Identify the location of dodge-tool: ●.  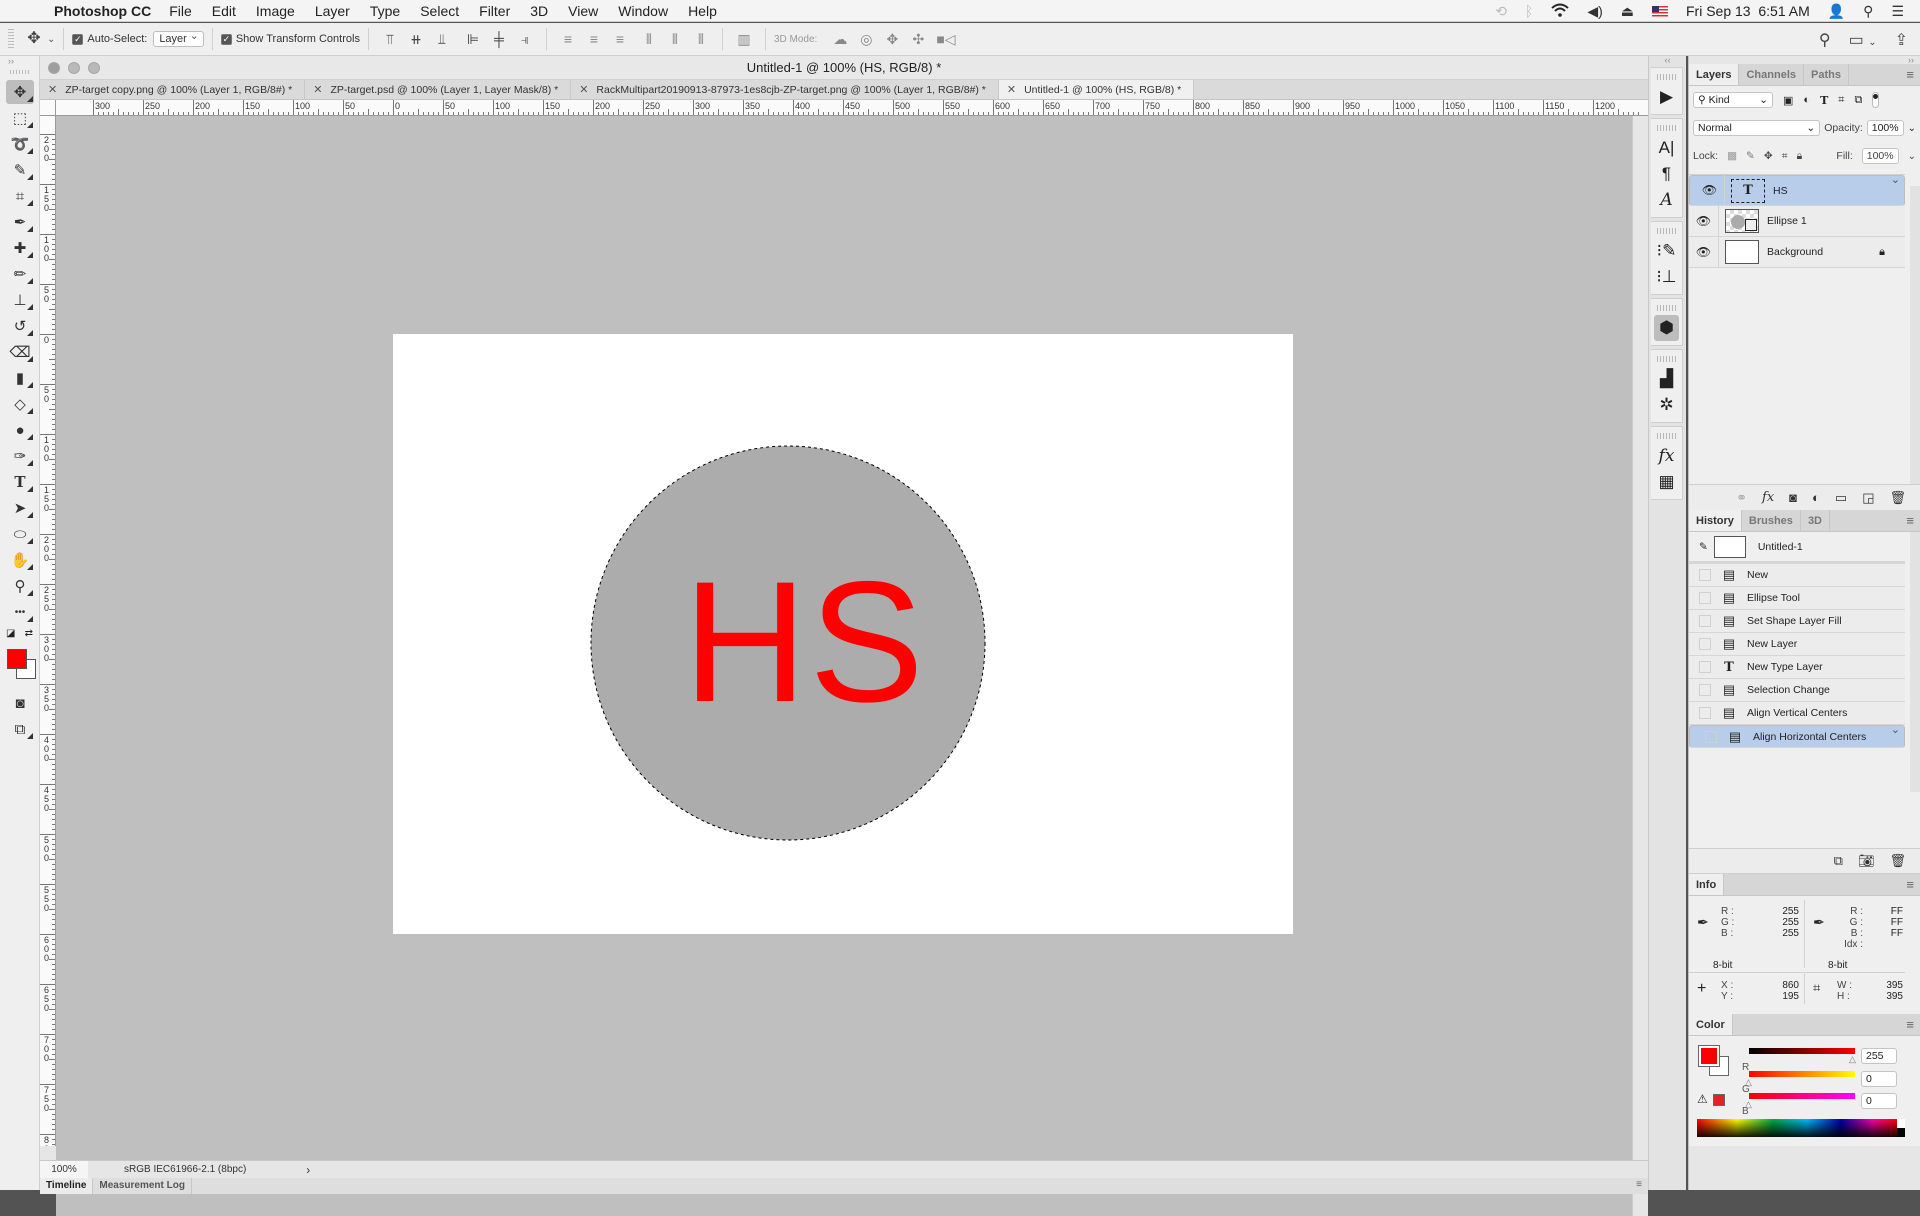
(20, 430).